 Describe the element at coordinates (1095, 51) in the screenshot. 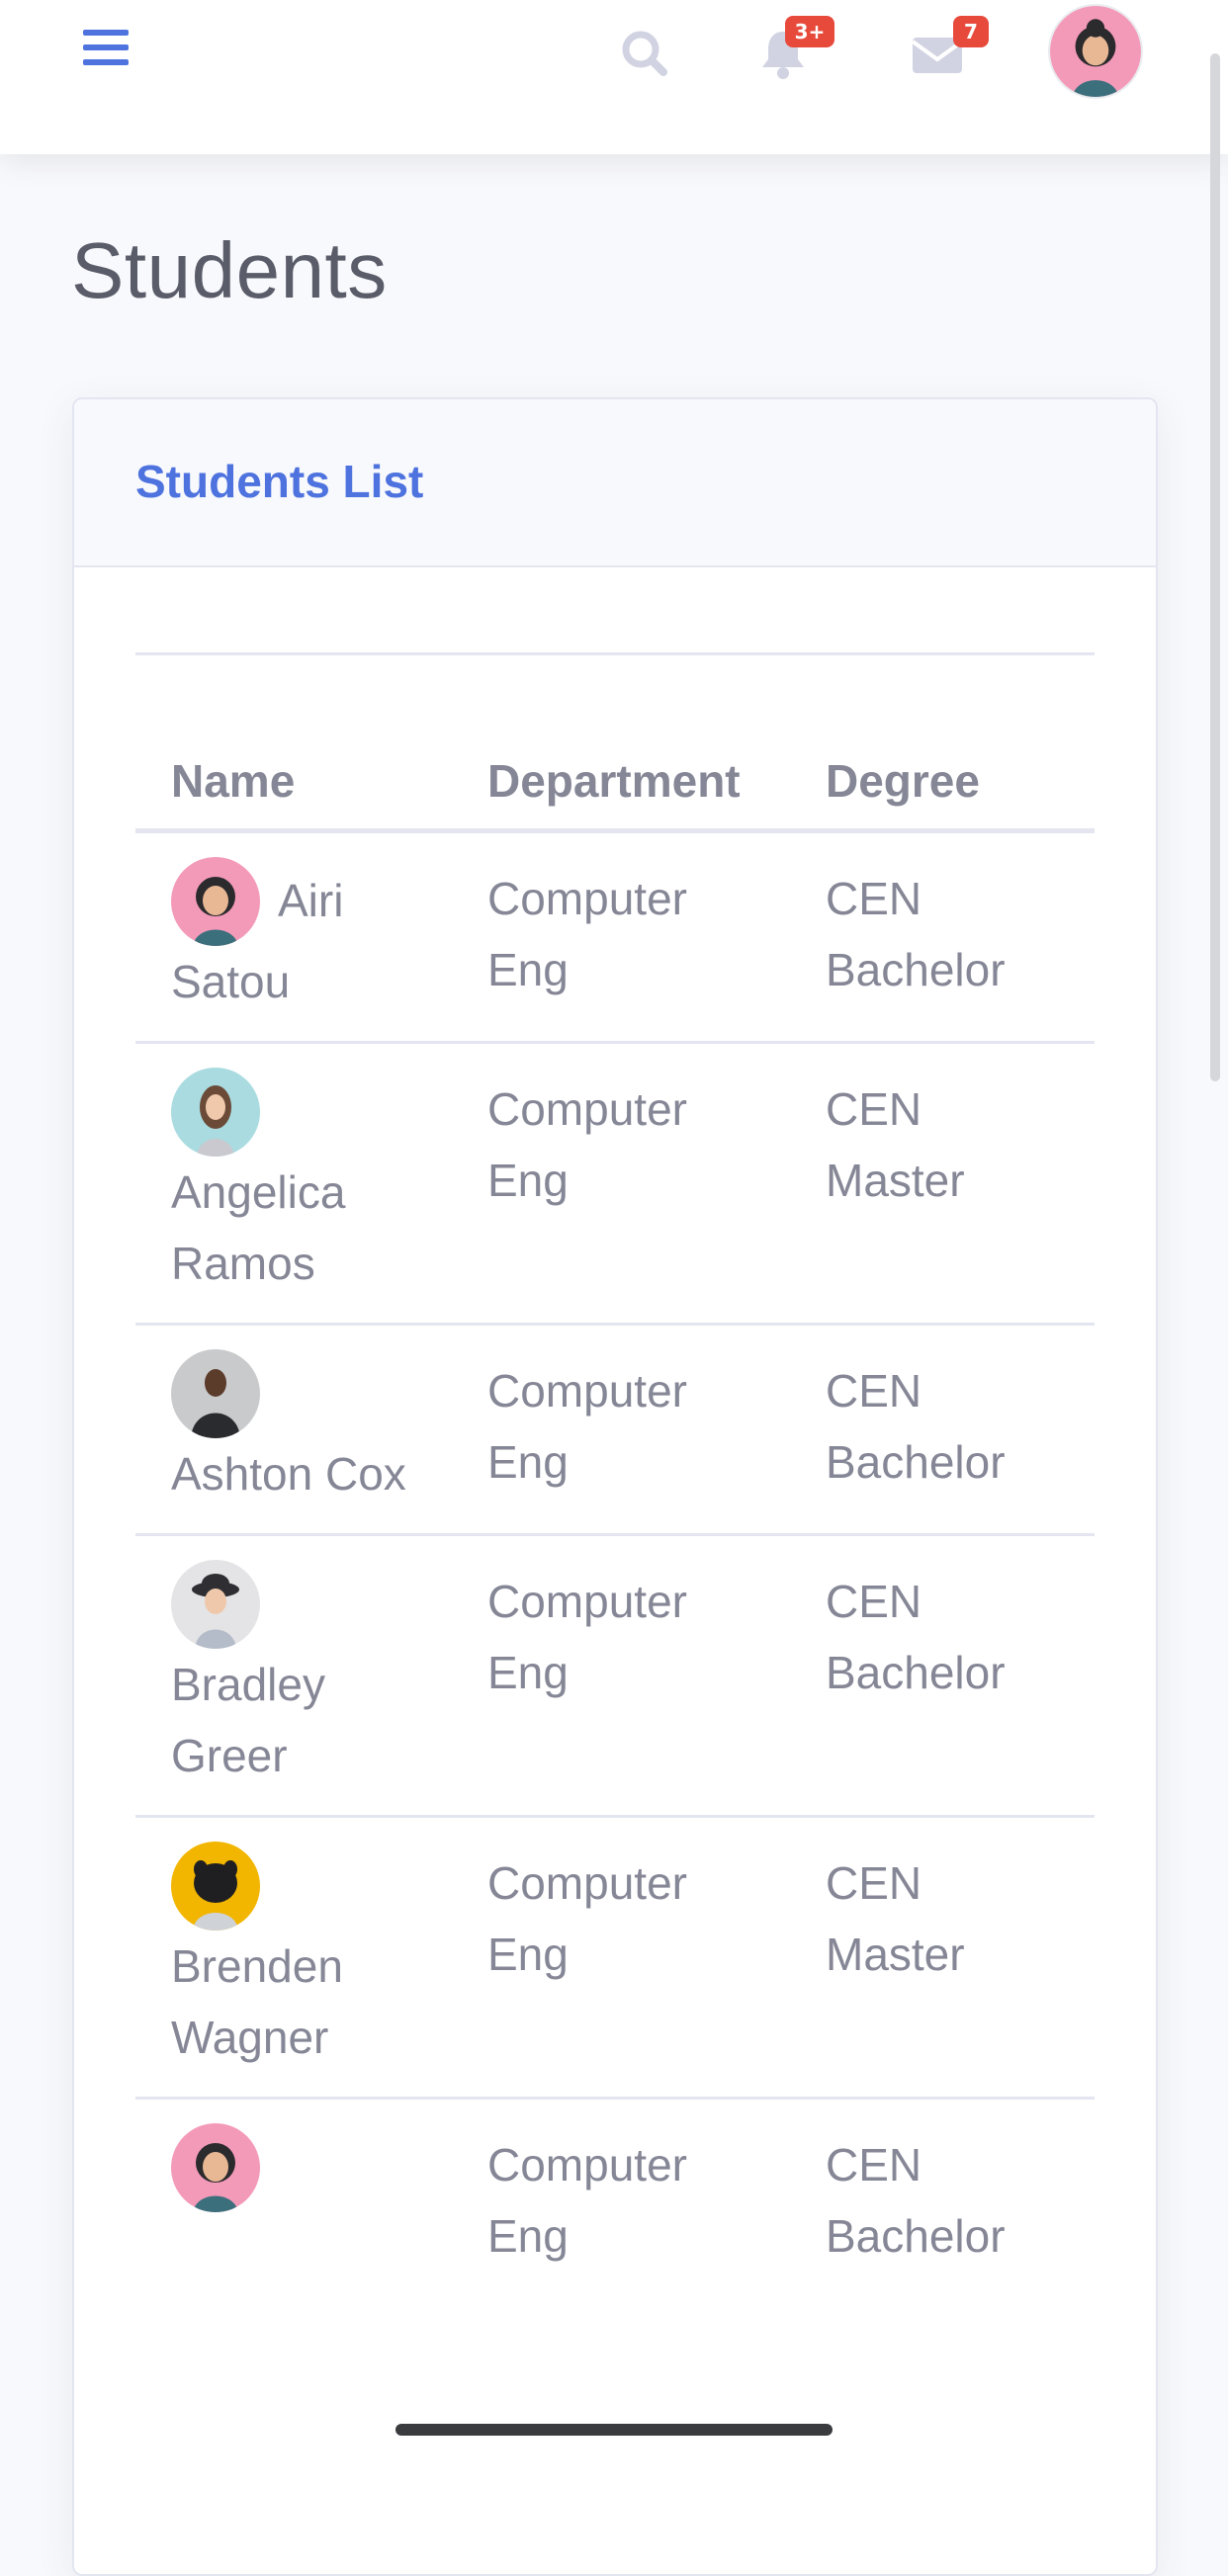

I see `user-avatar` at that location.